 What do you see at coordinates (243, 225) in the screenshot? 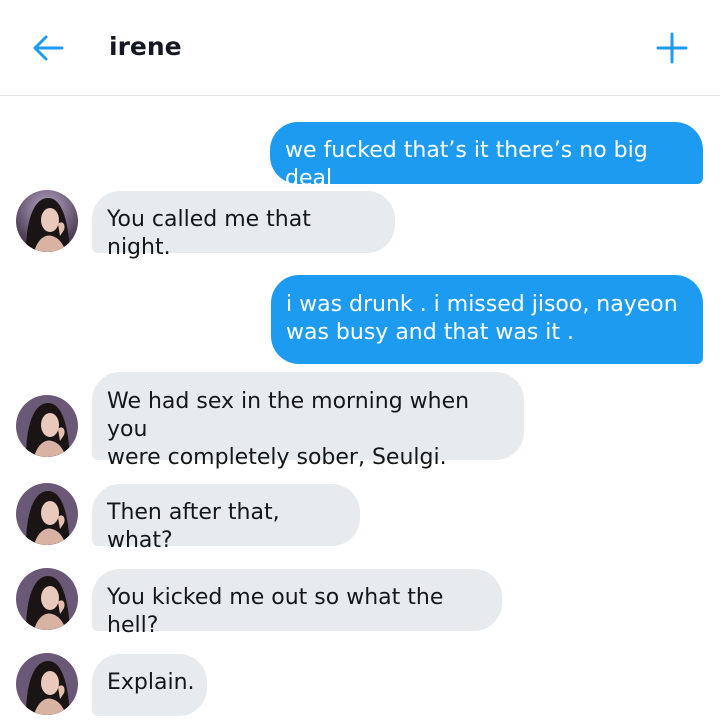
I see `received-message: You called me that night.` at bounding box center [243, 225].